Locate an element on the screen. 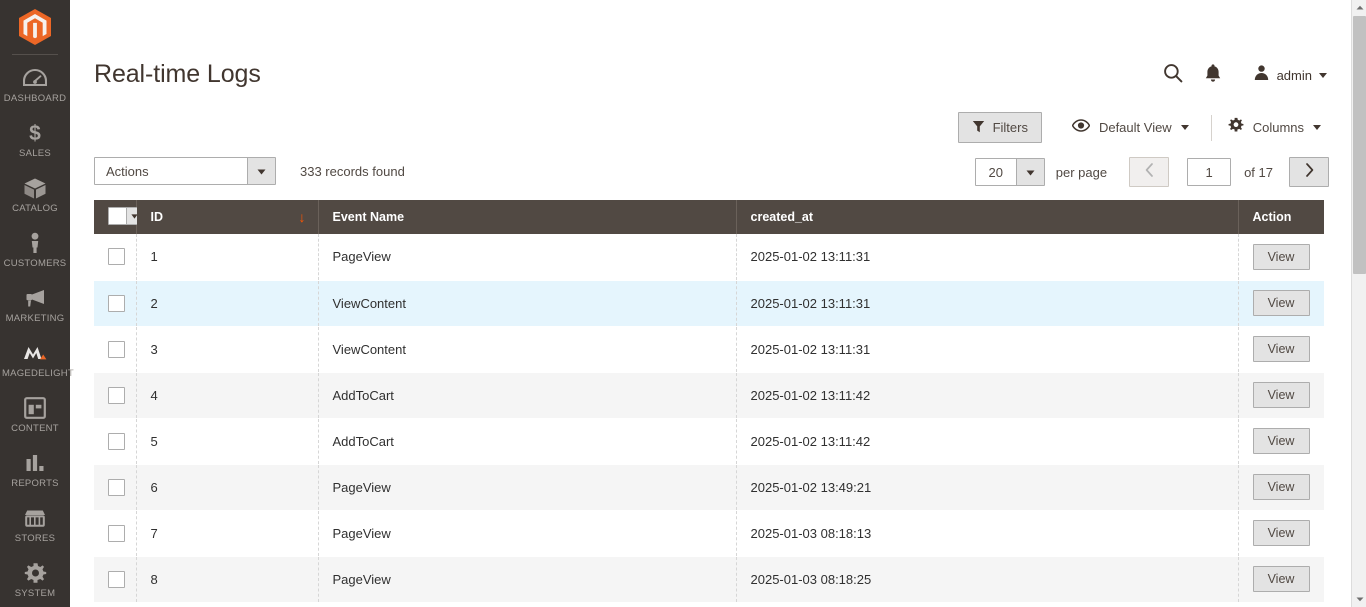 Image resolution: width=1366 pixels, height=607 pixels. column-header-id: ID ↓ is located at coordinates (227, 217).